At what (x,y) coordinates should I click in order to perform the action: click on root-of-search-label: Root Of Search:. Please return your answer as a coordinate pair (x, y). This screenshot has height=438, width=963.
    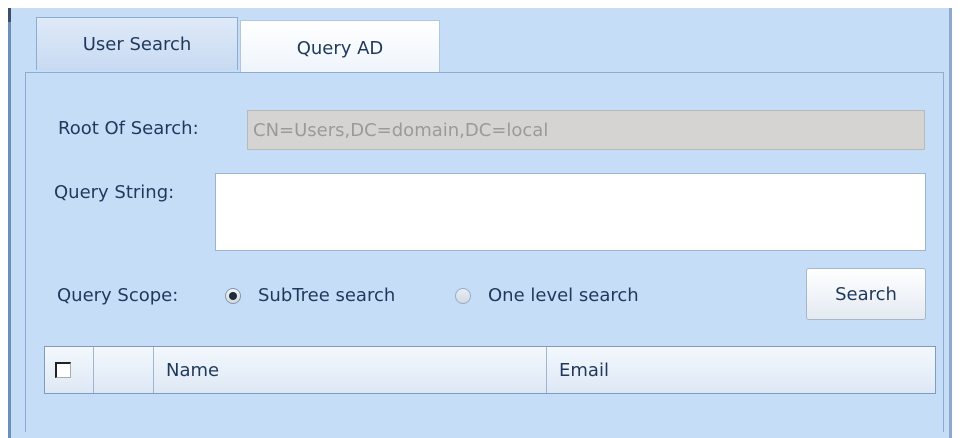
    Looking at the image, I should click on (128, 128).